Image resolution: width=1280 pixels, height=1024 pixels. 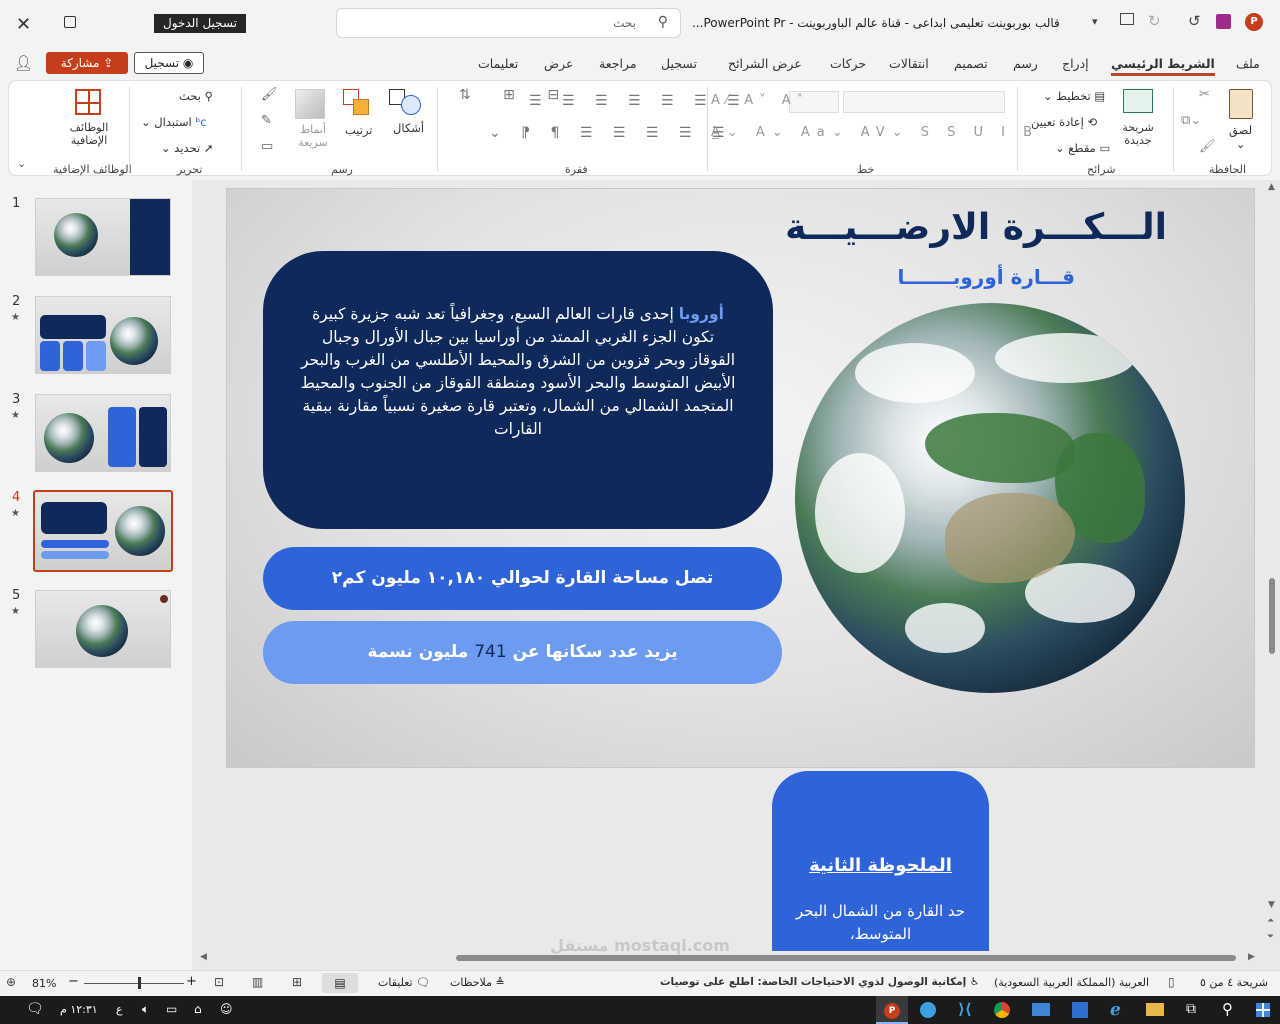 What do you see at coordinates (965, 1009) in the screenshot?
I see `taskbar-vscode-icon: ⟩⟨` at bounding box center [965, 1009].